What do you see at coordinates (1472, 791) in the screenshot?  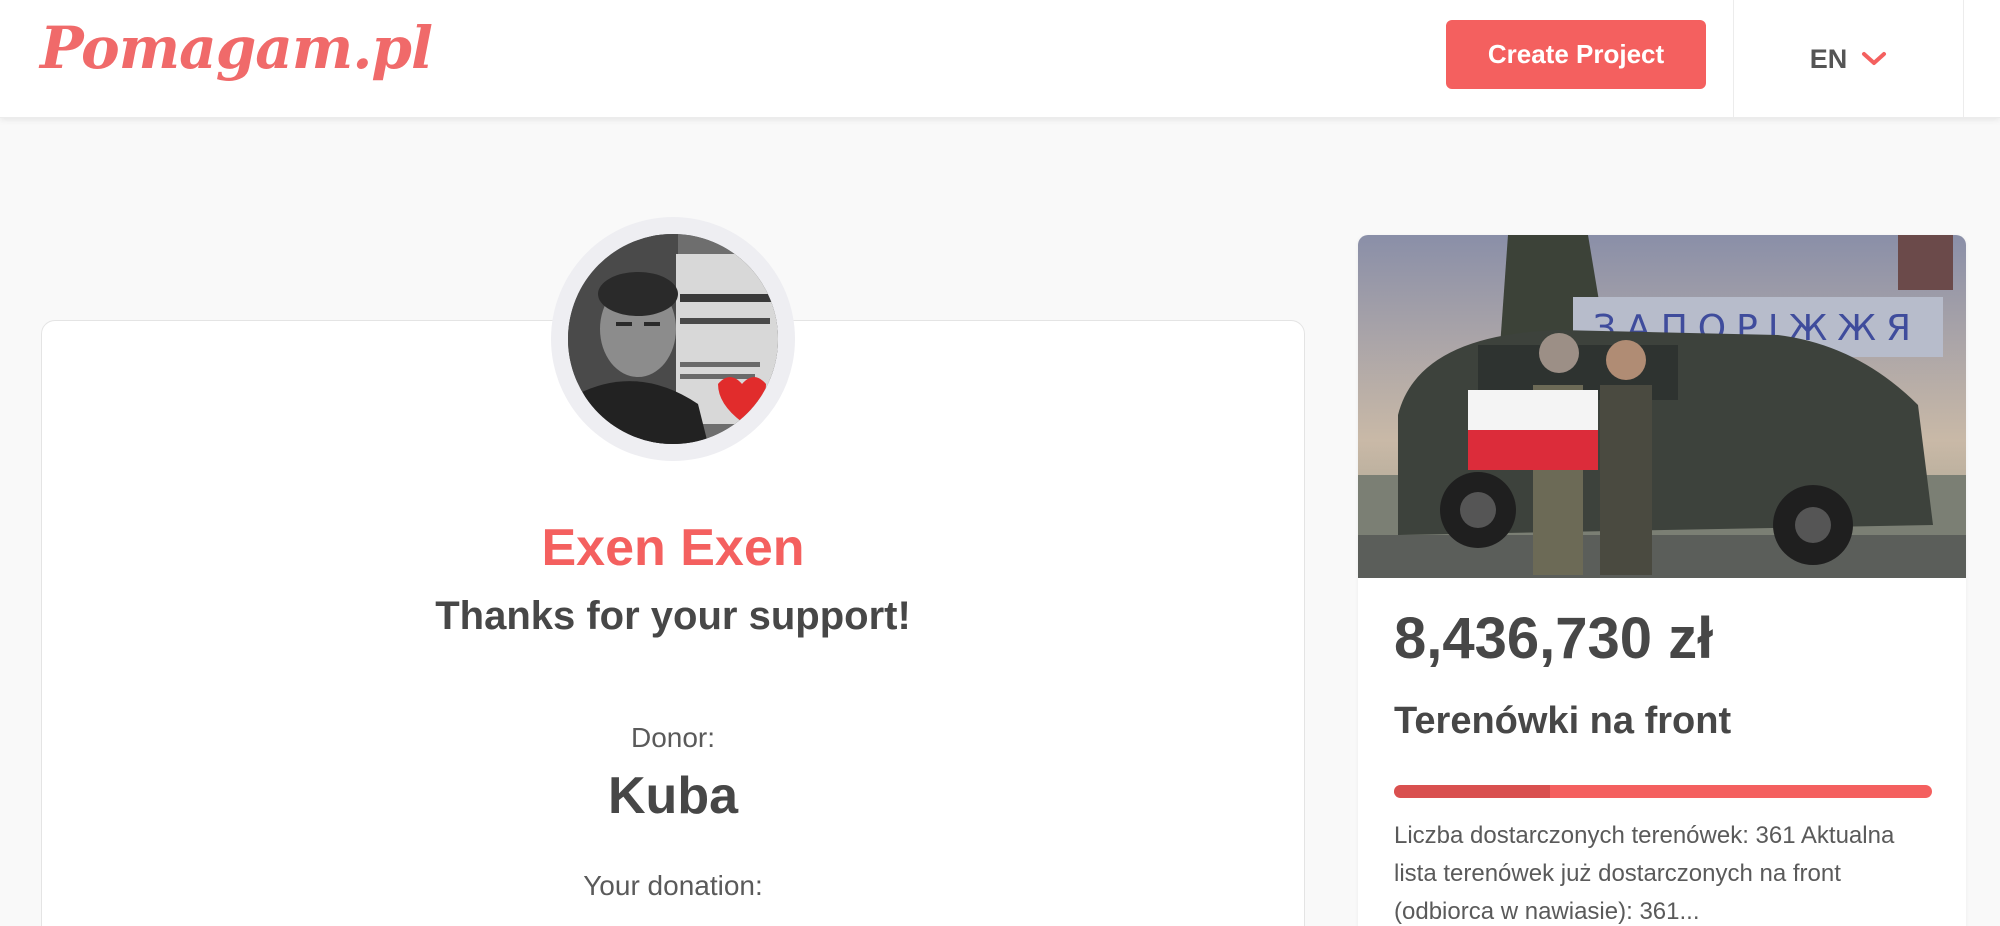 I see `progress-fill` at bounding box center [1472, 791].